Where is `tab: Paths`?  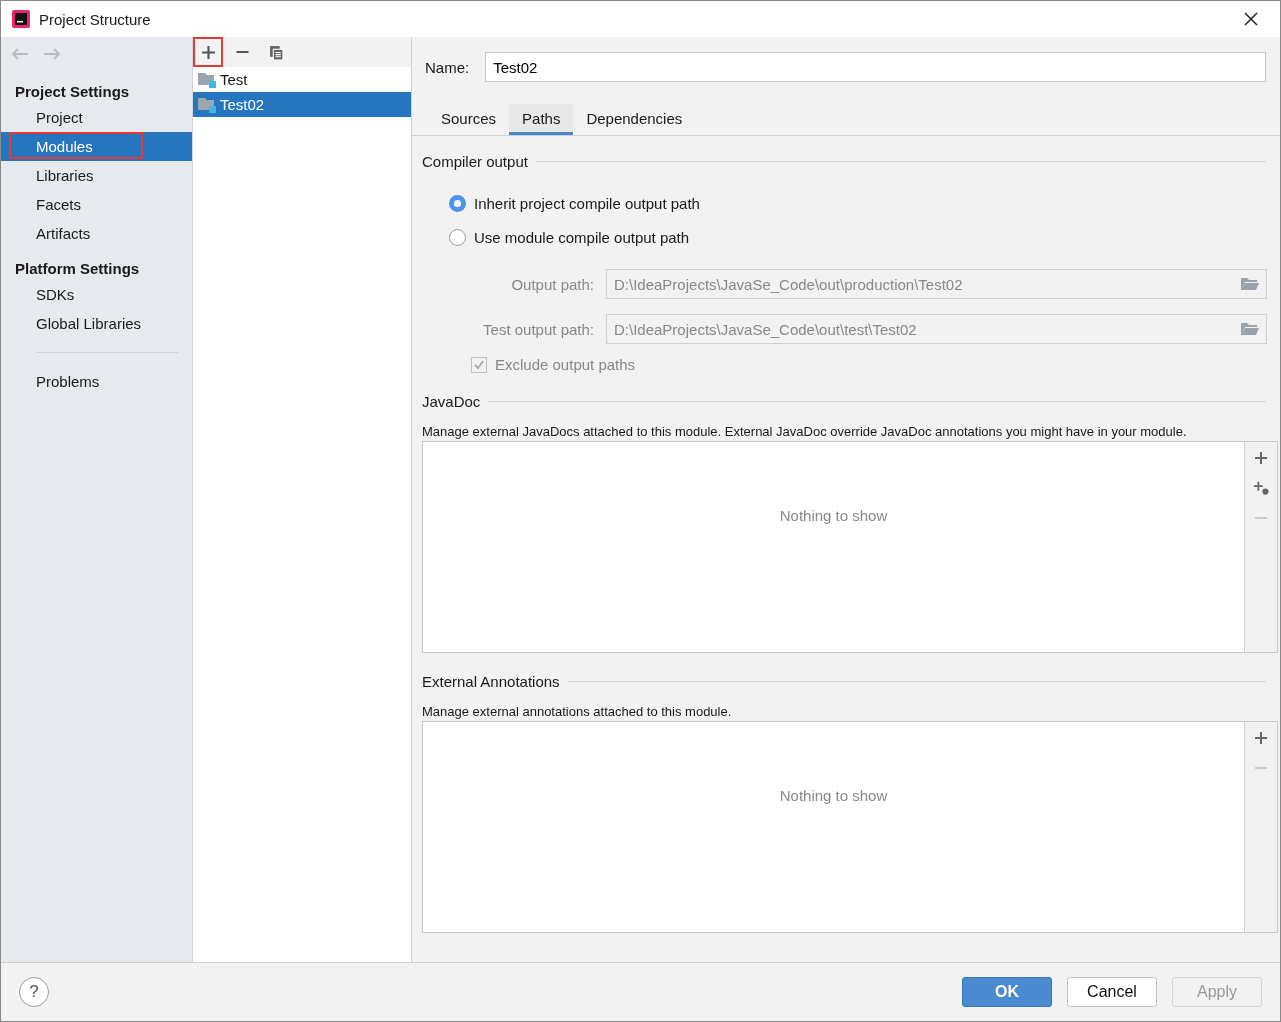
tab: Paths is located at coordinates (541, 119).